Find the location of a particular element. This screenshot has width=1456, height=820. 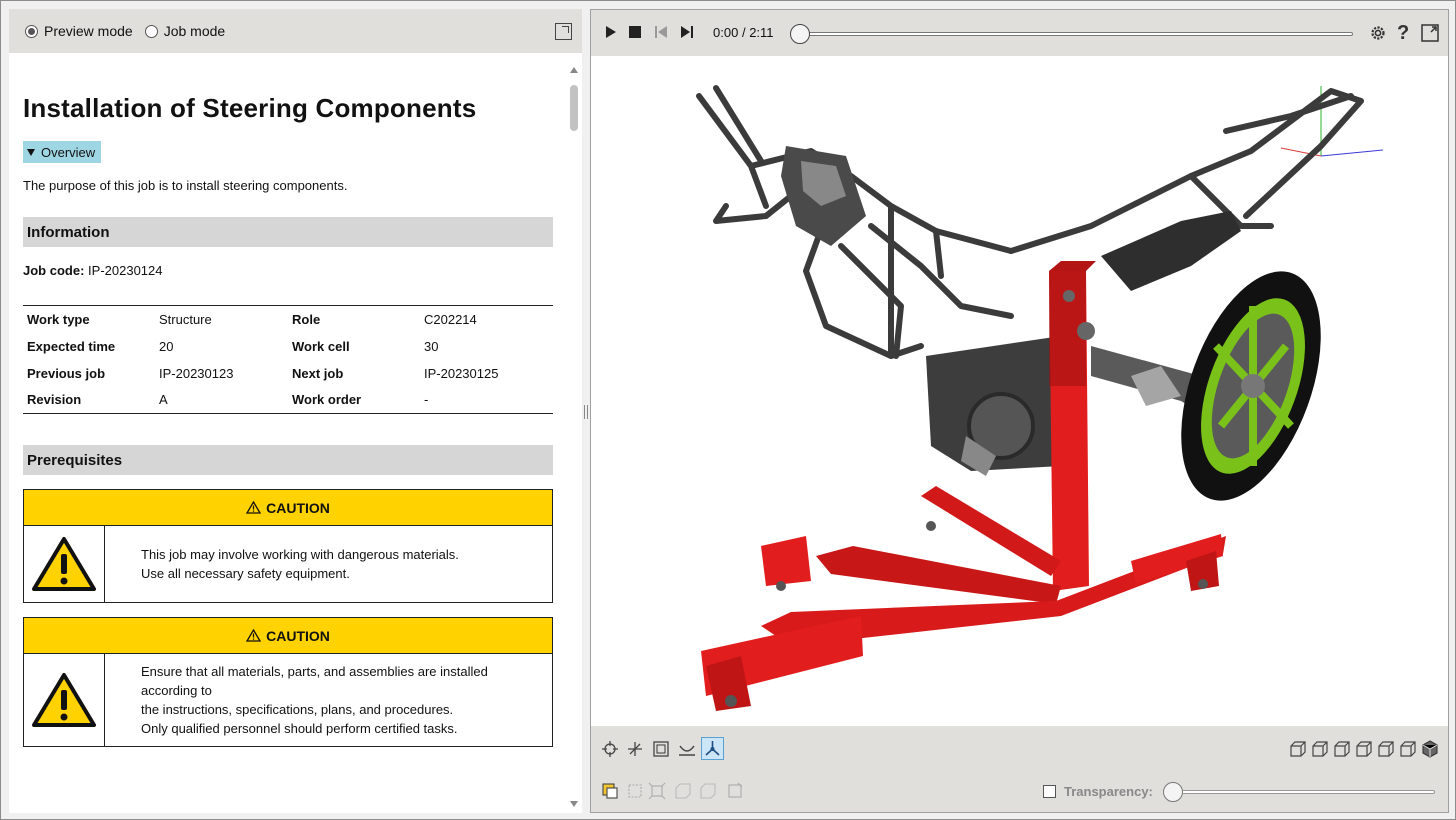

transparency-slider-track is located at coordinates (1304, 792).